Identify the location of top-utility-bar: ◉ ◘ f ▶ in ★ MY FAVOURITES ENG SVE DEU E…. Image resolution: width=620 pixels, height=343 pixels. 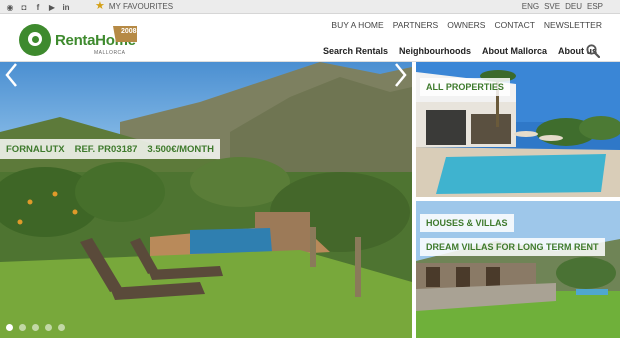
(310, 7).